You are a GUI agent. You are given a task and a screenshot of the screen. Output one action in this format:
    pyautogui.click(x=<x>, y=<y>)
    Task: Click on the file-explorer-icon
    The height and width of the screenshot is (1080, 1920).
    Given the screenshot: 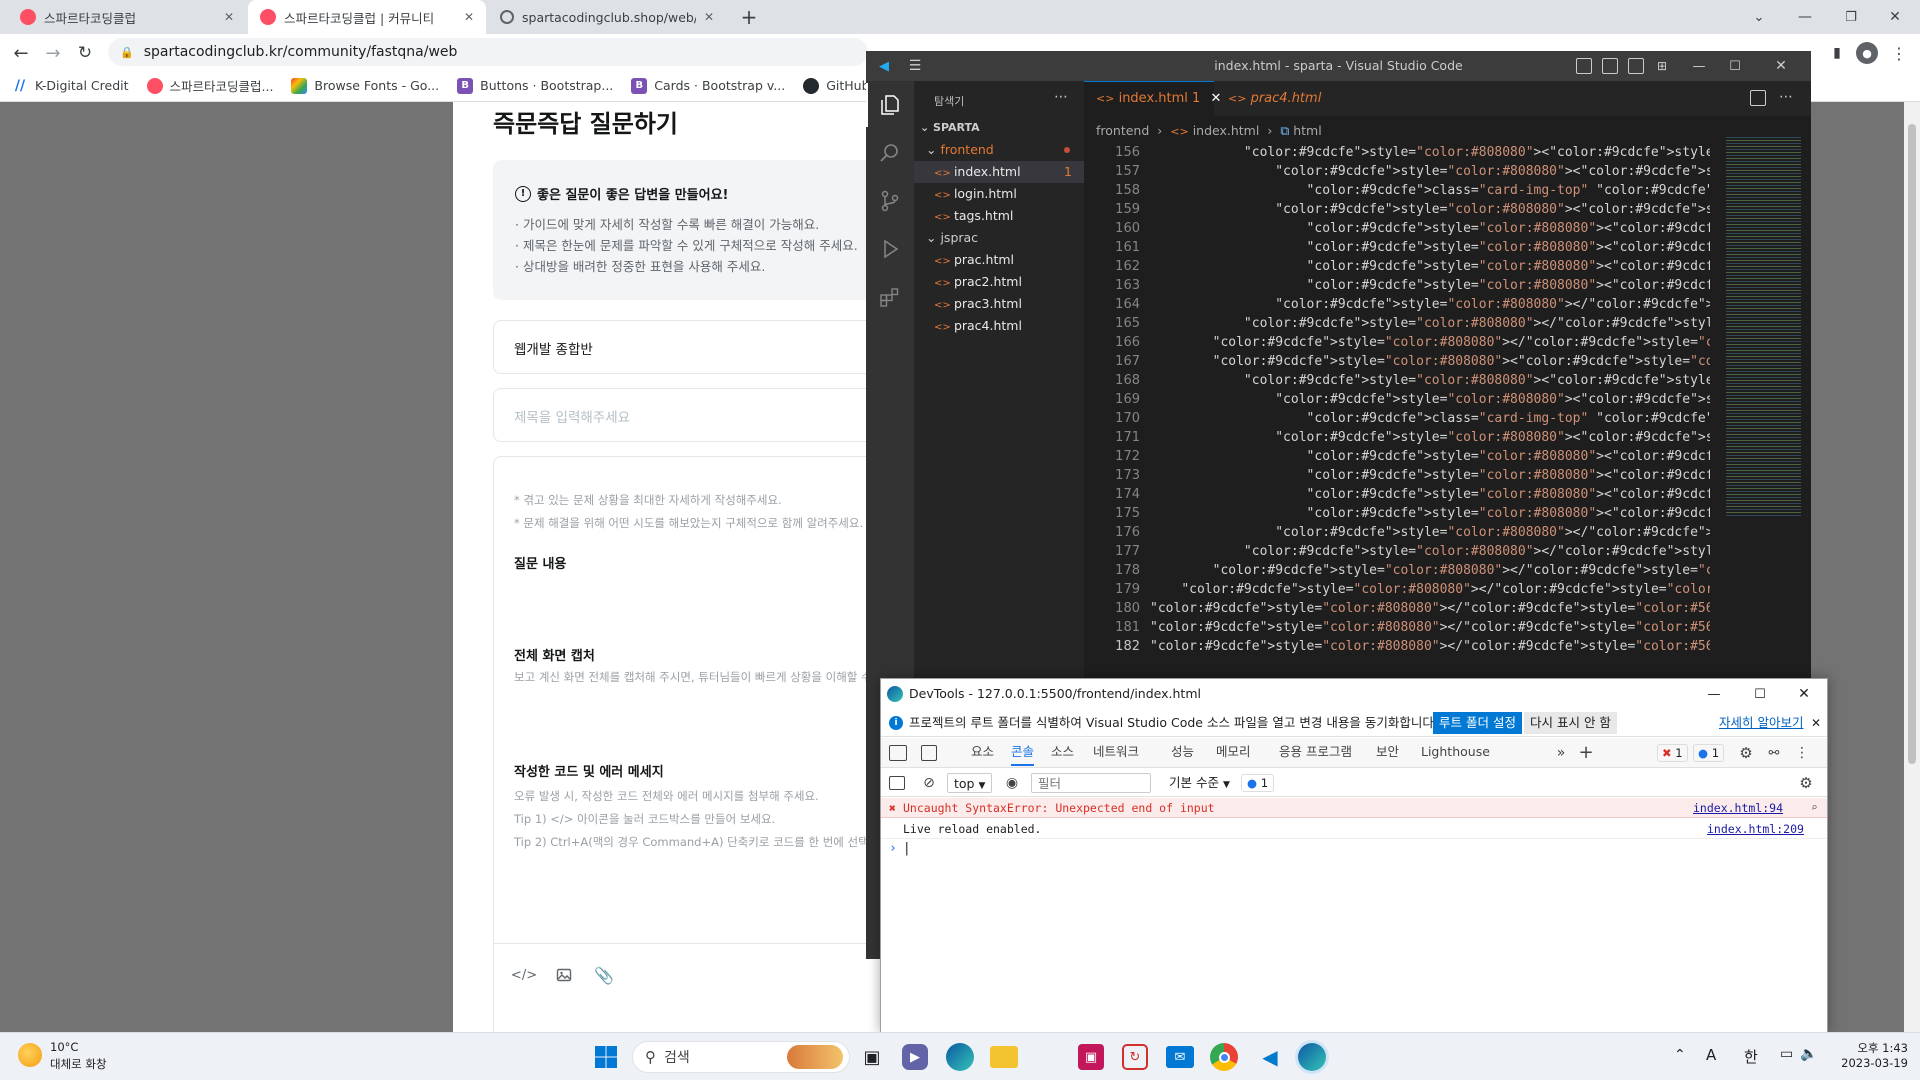 What is the action you would take?
    pyautogui.click(x=1004, y=1057)
    